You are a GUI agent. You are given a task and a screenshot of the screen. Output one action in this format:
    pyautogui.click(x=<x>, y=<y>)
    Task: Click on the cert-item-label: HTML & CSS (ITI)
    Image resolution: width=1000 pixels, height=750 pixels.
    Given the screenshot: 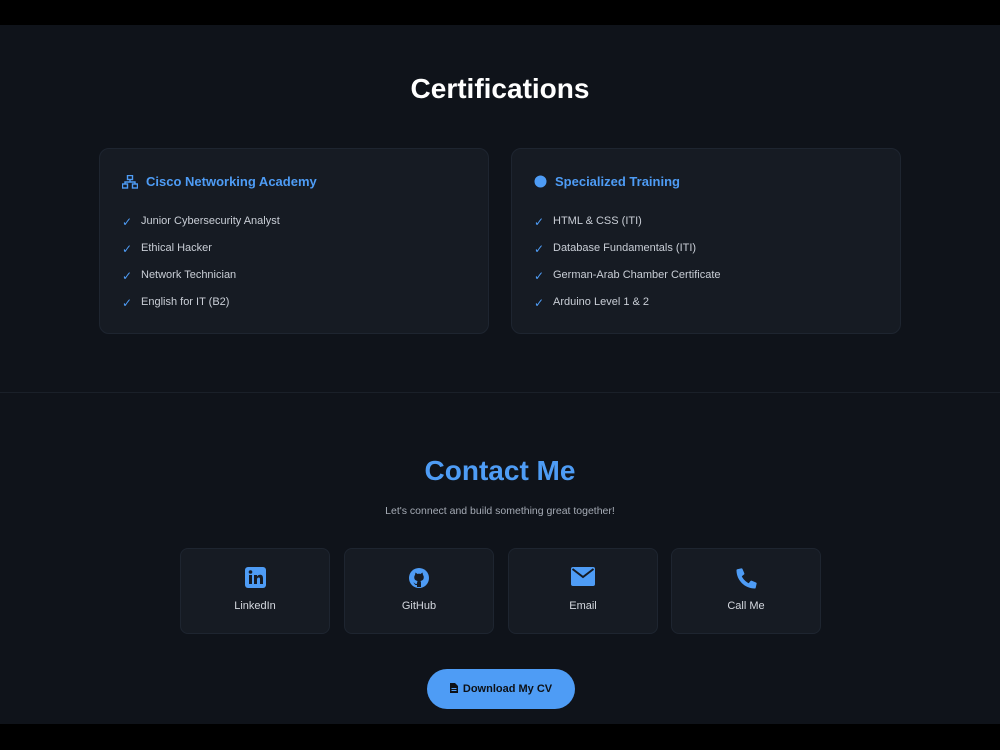 What is the action you would take?
    pyautogui.click(x=597, y=221)
    